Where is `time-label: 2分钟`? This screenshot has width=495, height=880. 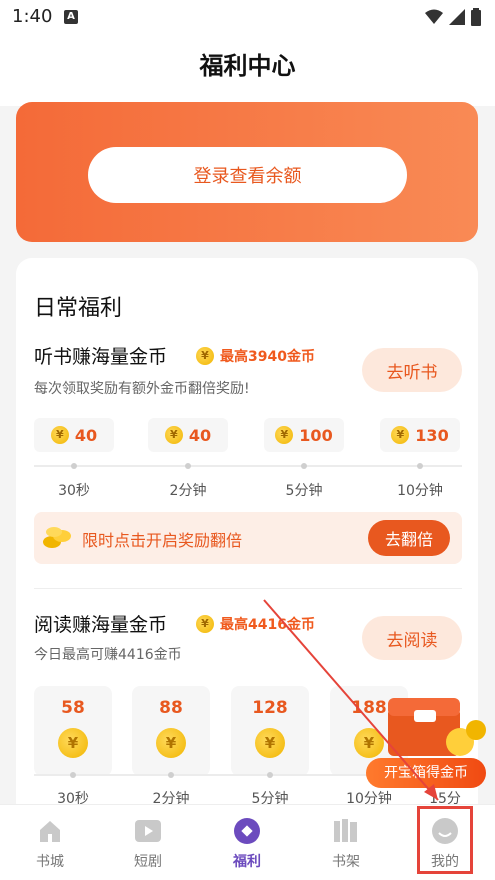 time-label: 2分钟 is located at coordinates (188, 491).